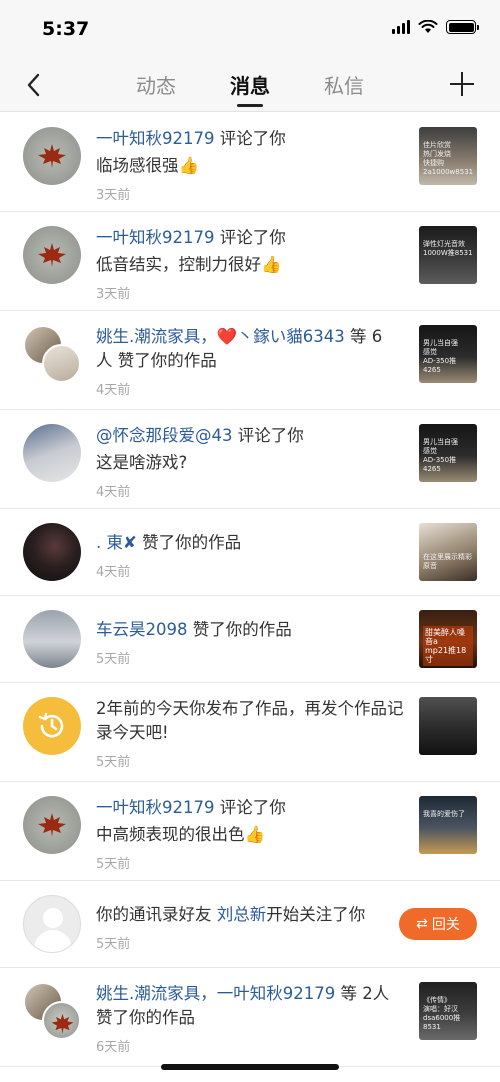 The image size is (500, 1082). Describe the element at coordinates (227, 336) in the screenshot. I see `heart-icon: ❤️` at that location.